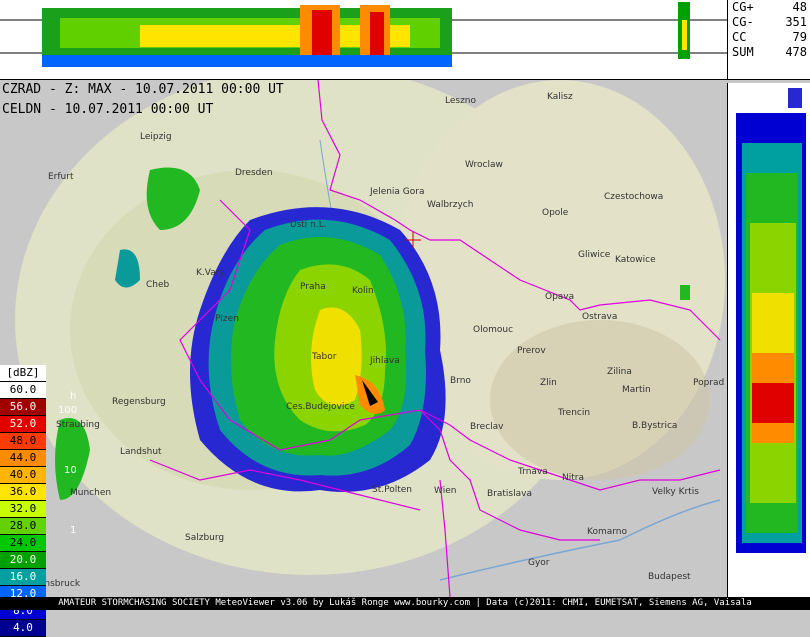  What do you see at coordinates (531, 351) in the screenshot?
I see `city-label: Prerov` at bounding box center [531, 351].